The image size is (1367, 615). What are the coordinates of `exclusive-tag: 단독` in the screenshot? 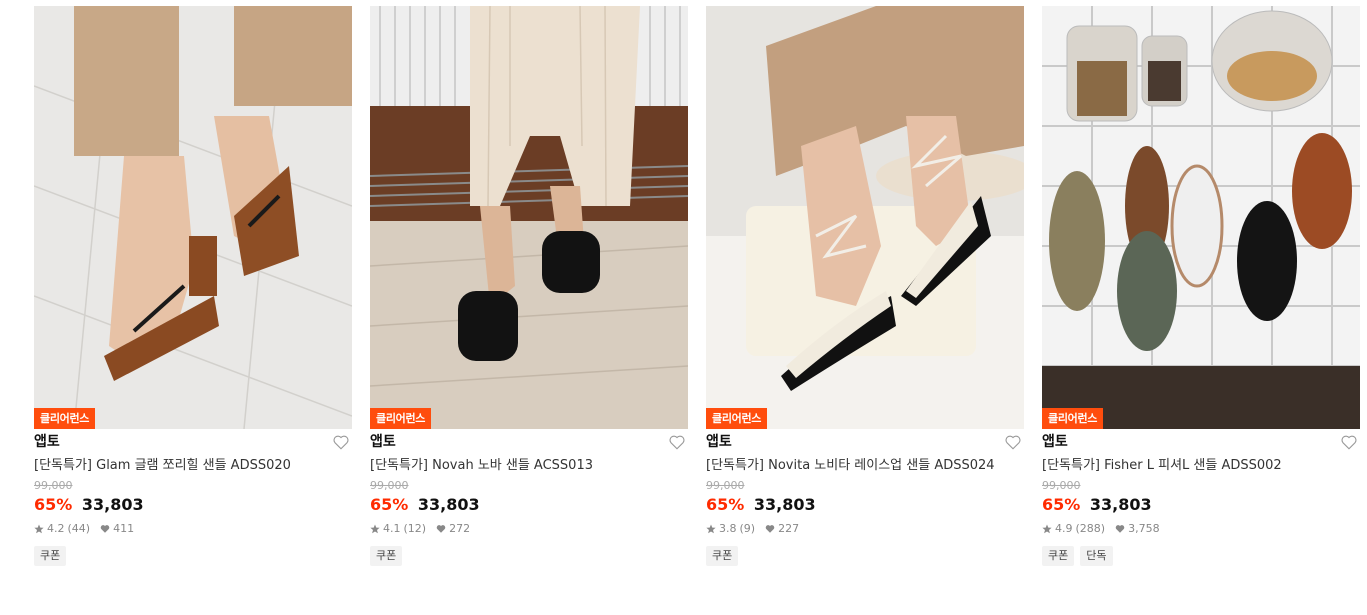 It's located at (1096, 556).